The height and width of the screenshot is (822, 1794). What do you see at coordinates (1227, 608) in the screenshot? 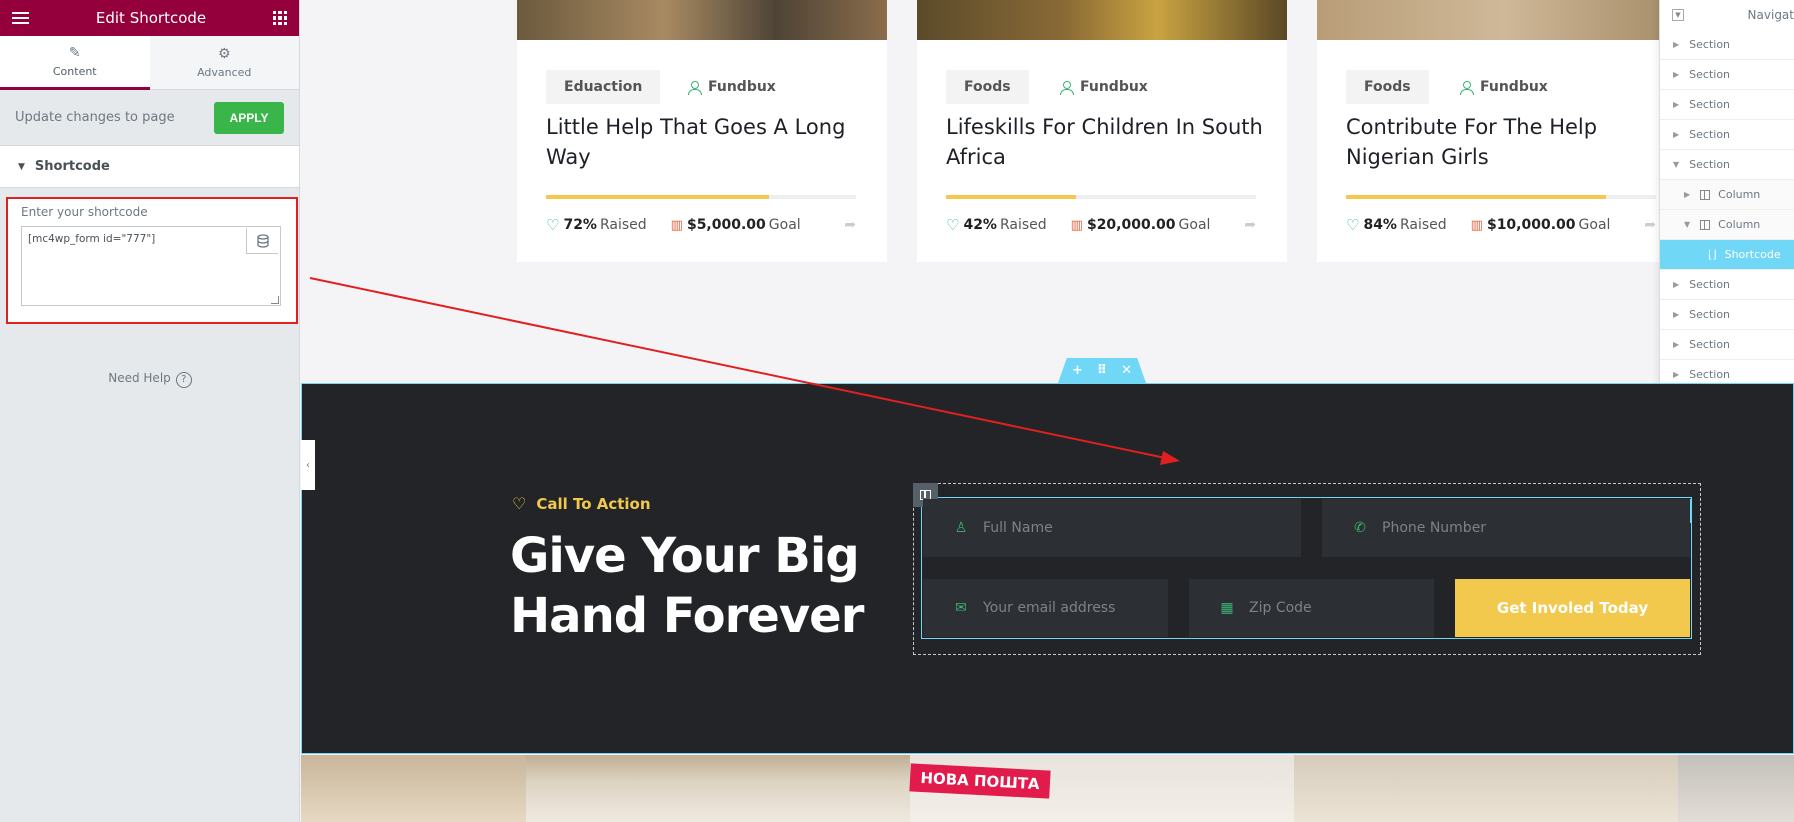
I see `map-icon: ▦` at bounding box center [1227, 608].